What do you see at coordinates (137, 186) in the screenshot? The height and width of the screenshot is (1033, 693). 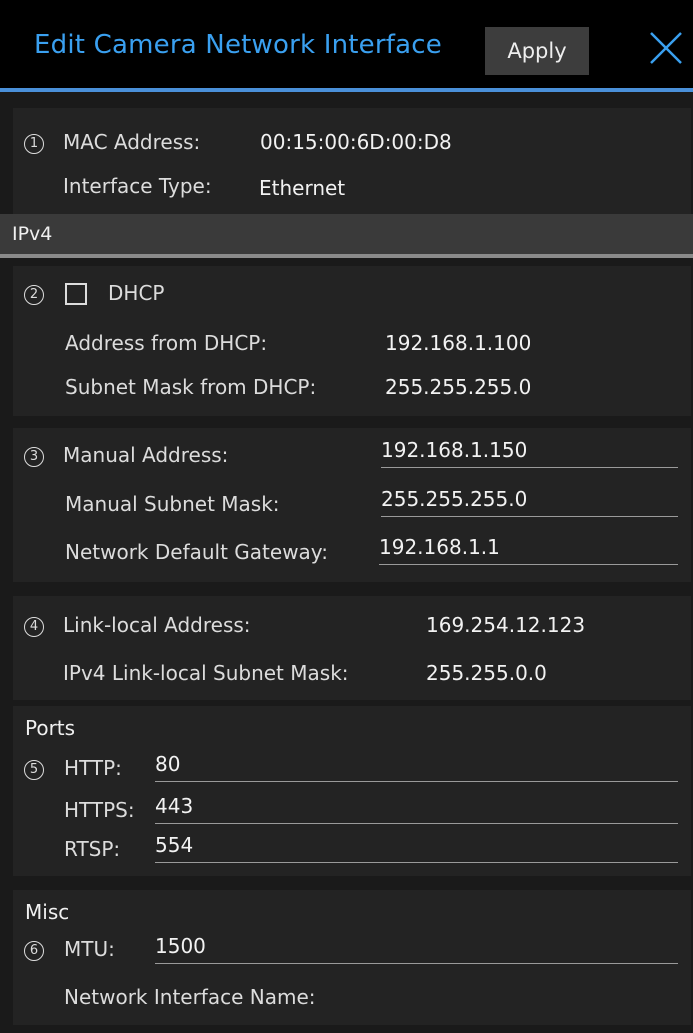 I see `interface-type-label: Interface Type:` at bounding box center [137, 186].